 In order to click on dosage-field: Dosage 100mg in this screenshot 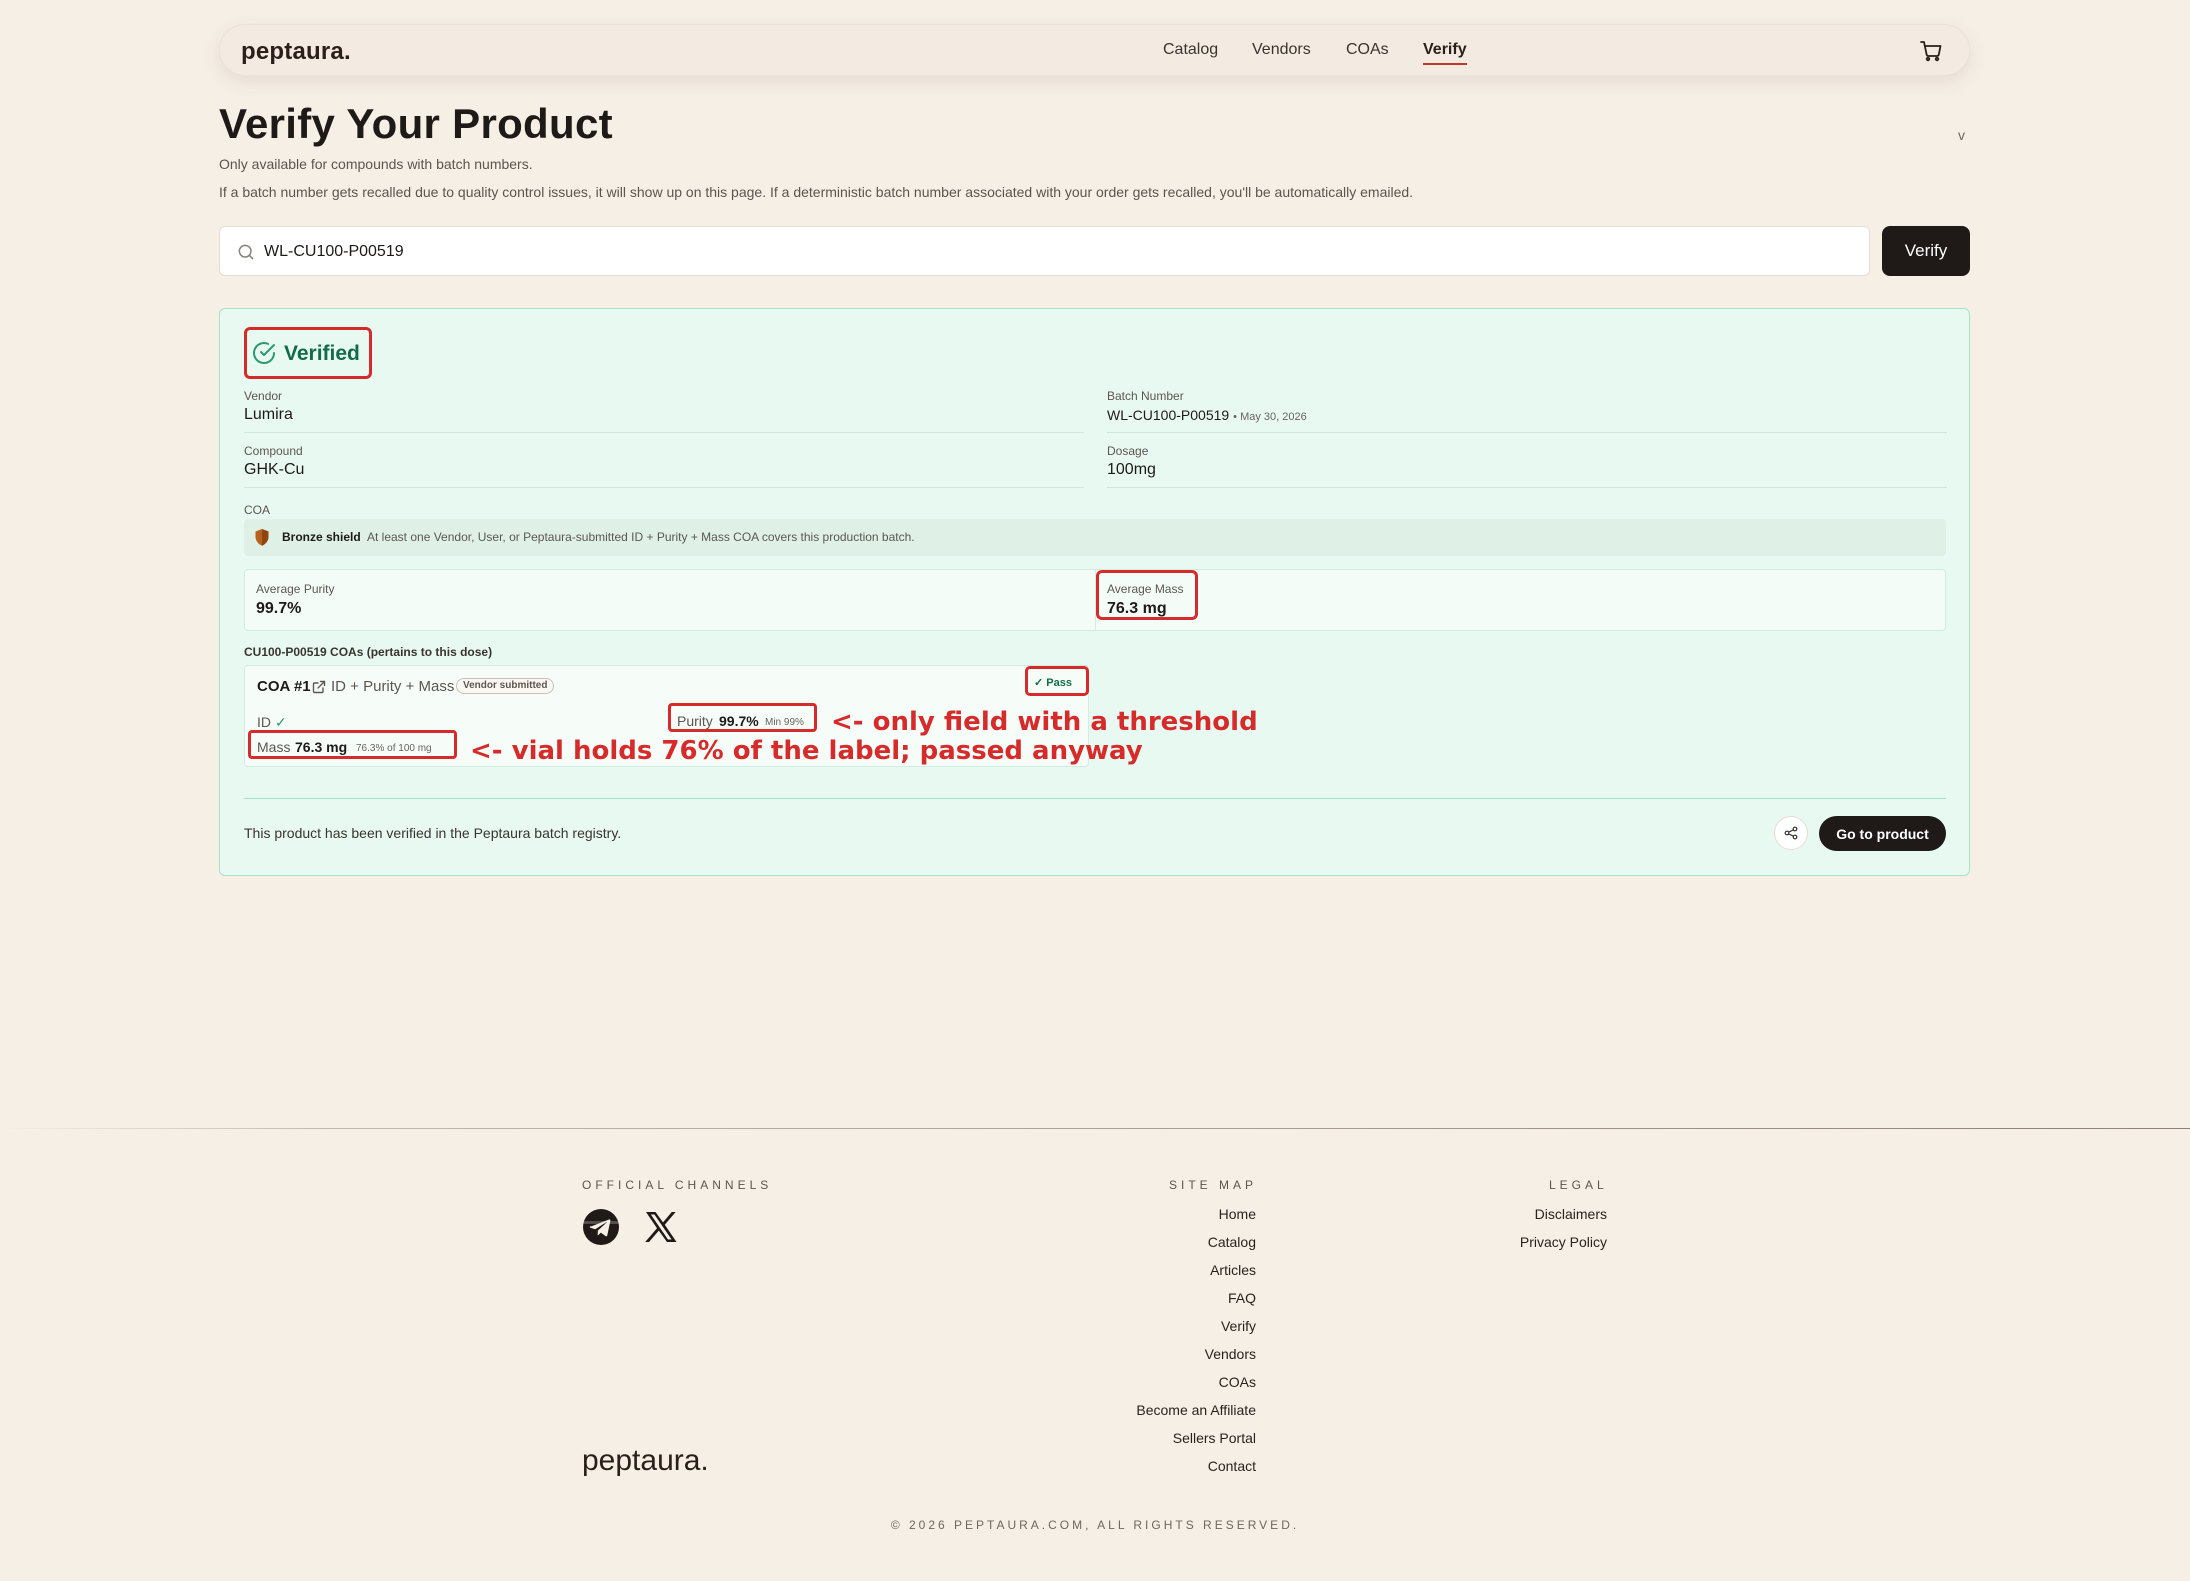, I will do `click(1527, 466)`.